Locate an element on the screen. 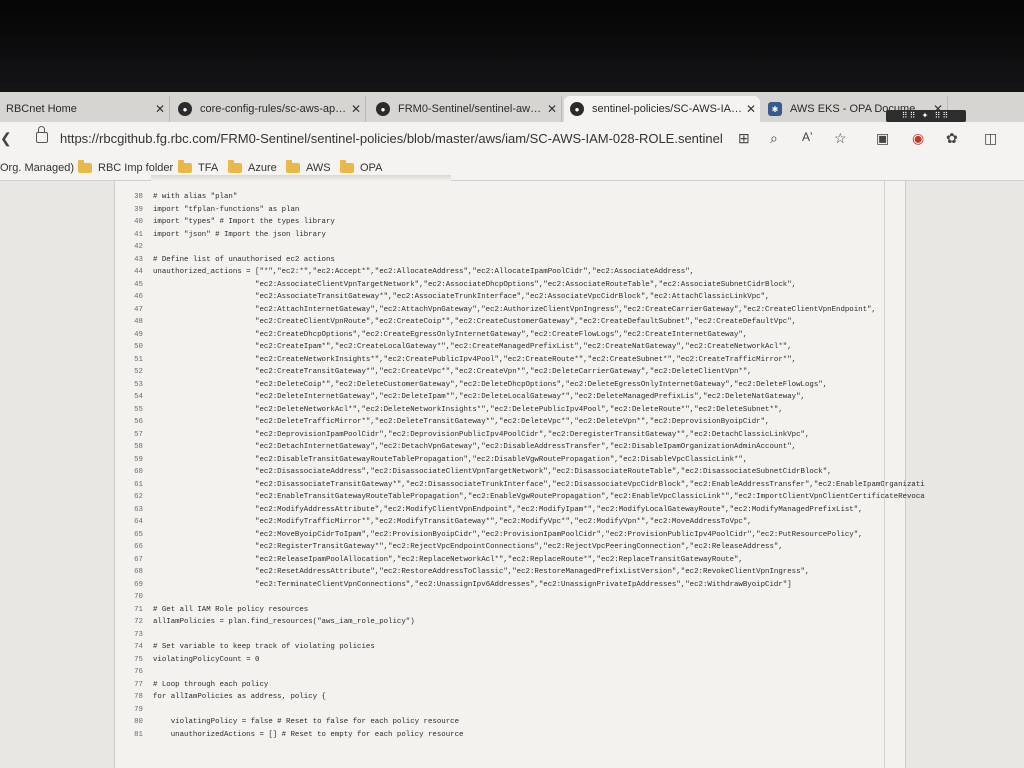 The image size is (1024, 768). line-number: 77 is located at coordinates (129, 685).